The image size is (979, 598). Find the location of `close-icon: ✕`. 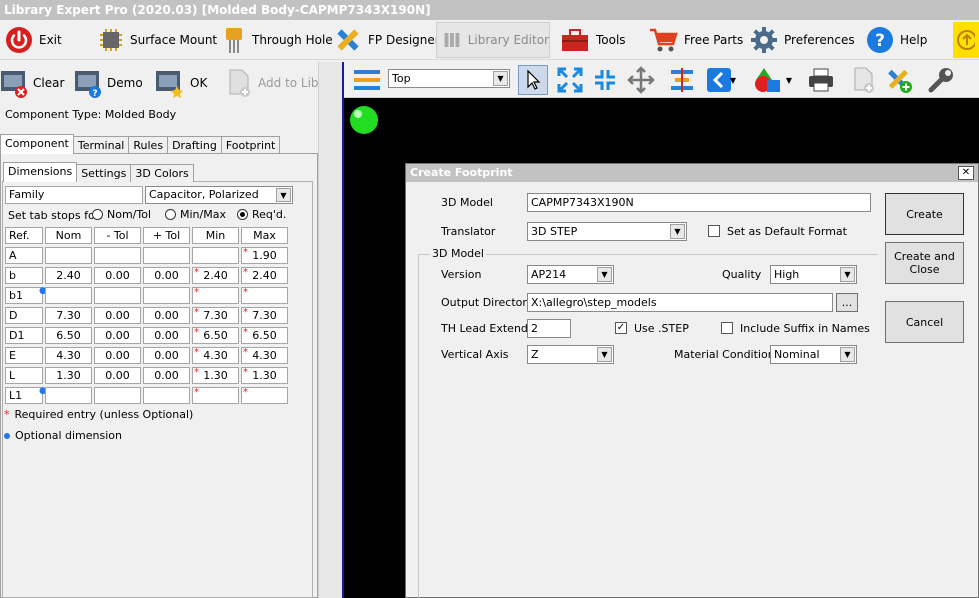

close-icon: ✕ is located at coordinates (966, 173).